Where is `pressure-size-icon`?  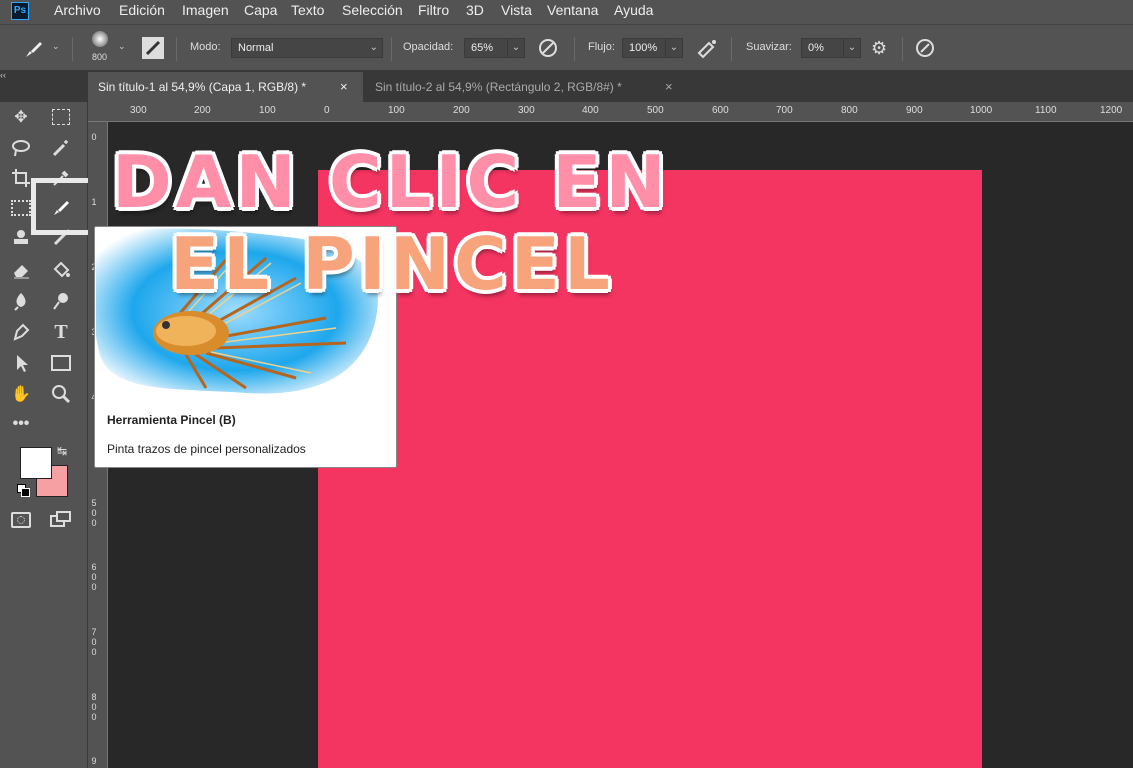
pressure-size-icon is located at coordinates (925, 48).